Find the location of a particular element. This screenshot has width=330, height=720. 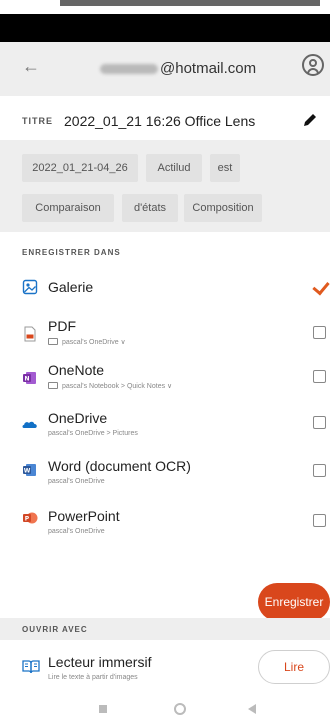

open-with-heading: OUVRIR AVEC is located at coordinates (55, 629).